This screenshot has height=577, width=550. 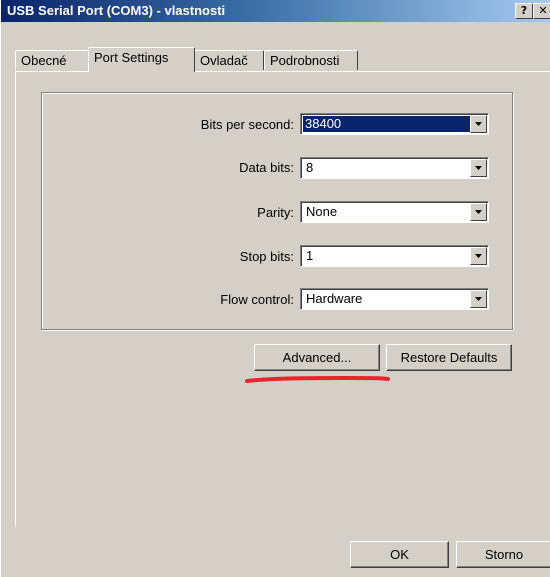 What do you see at coordinates (503, 554) in the screenshot?
I see `cancel-button: Storno` at bounding box center [503, 554].